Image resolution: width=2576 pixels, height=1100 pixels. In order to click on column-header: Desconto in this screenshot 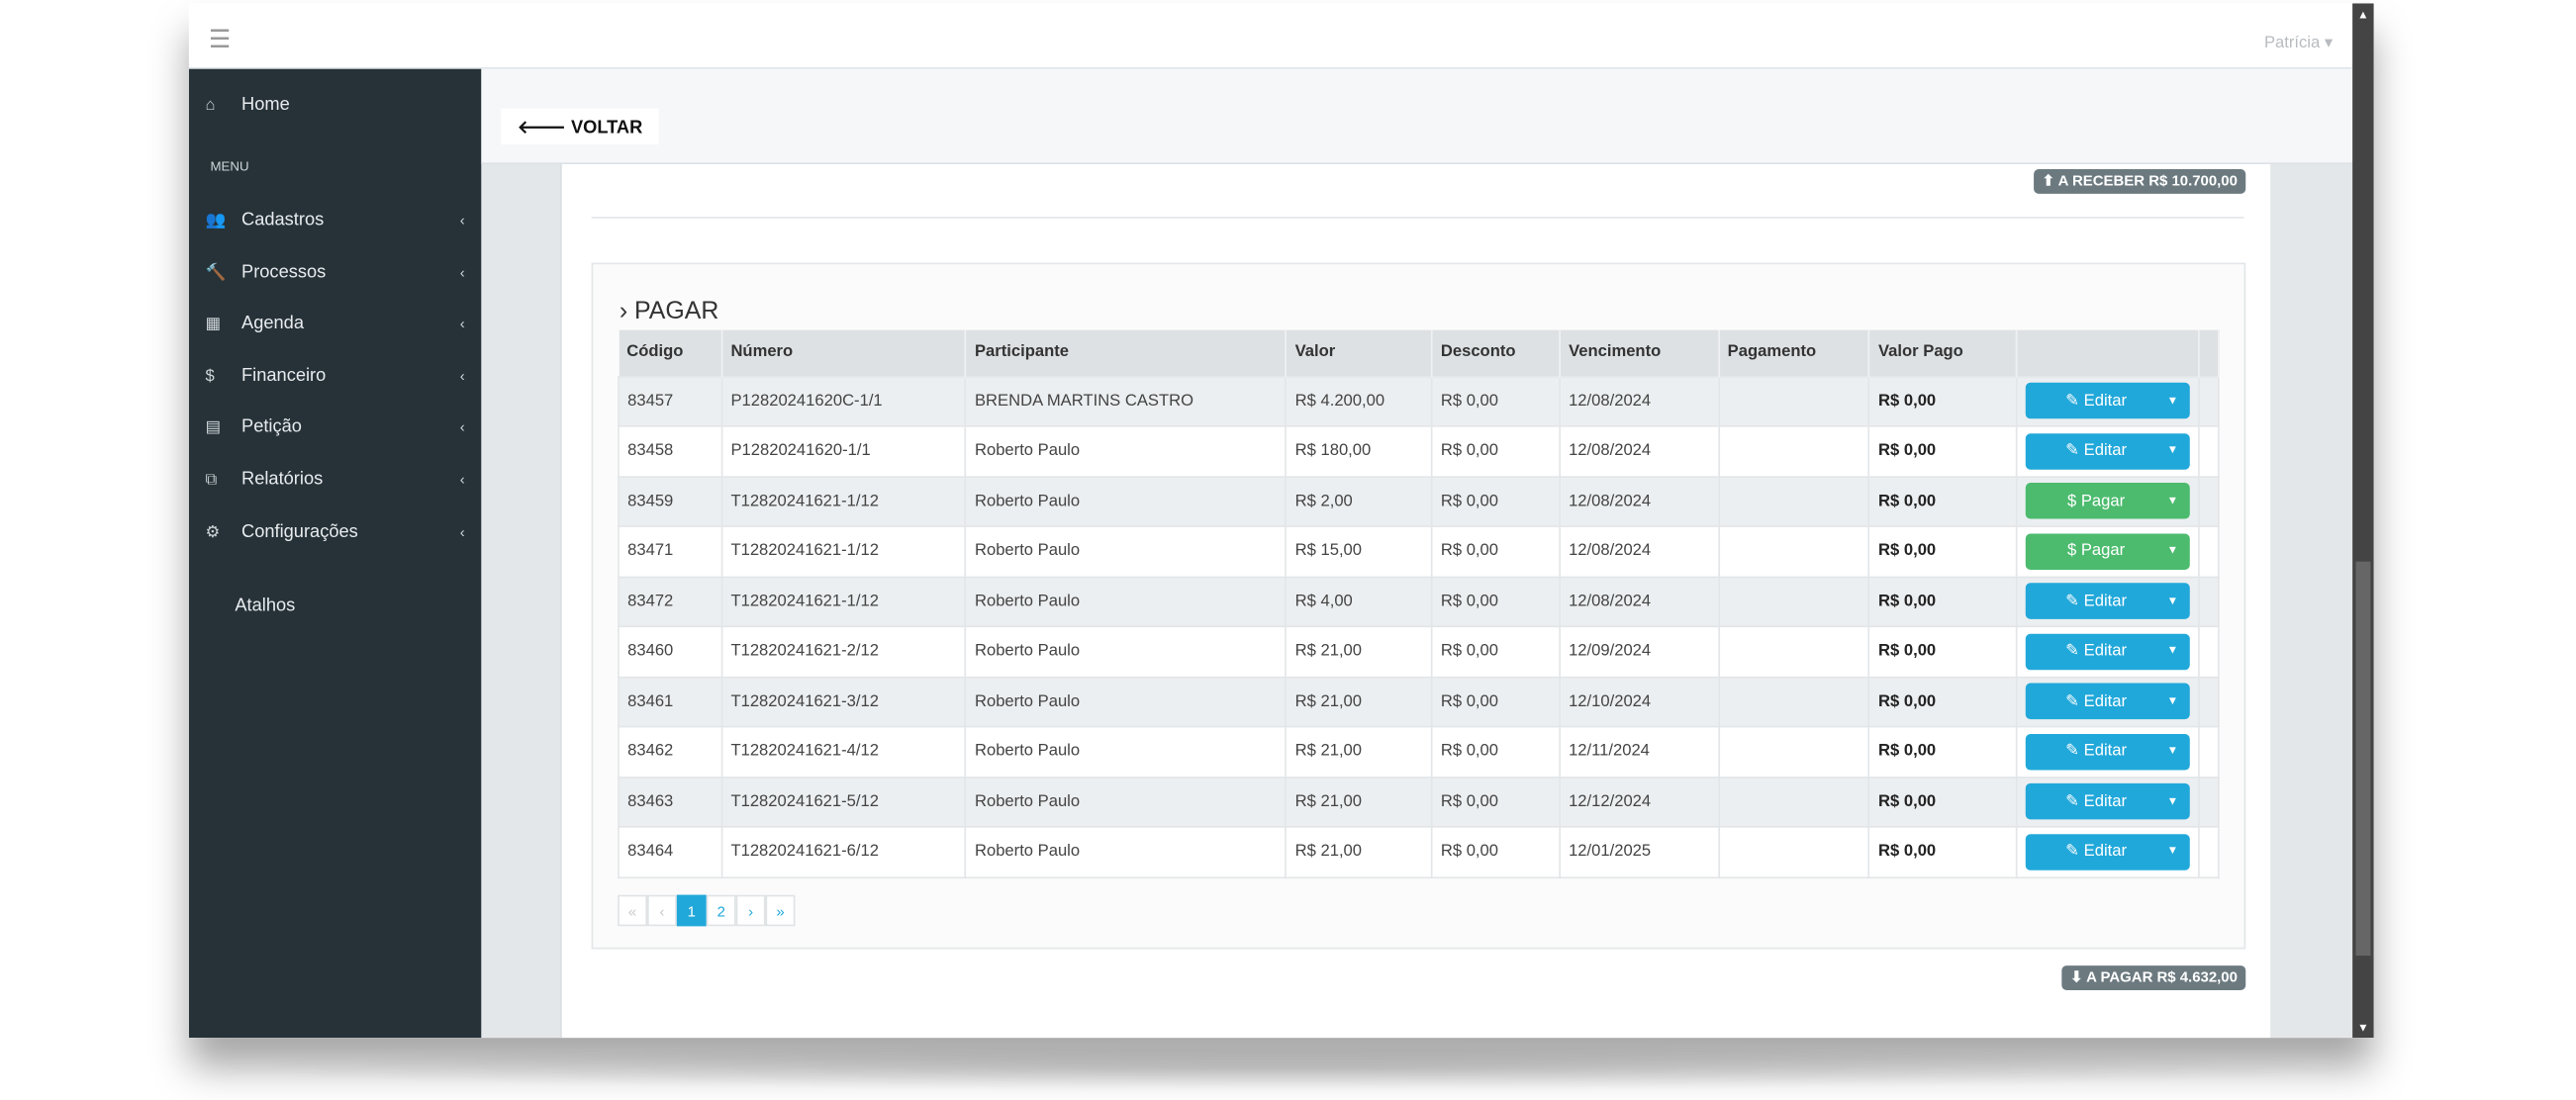, I will do `click(1496, 353)`.